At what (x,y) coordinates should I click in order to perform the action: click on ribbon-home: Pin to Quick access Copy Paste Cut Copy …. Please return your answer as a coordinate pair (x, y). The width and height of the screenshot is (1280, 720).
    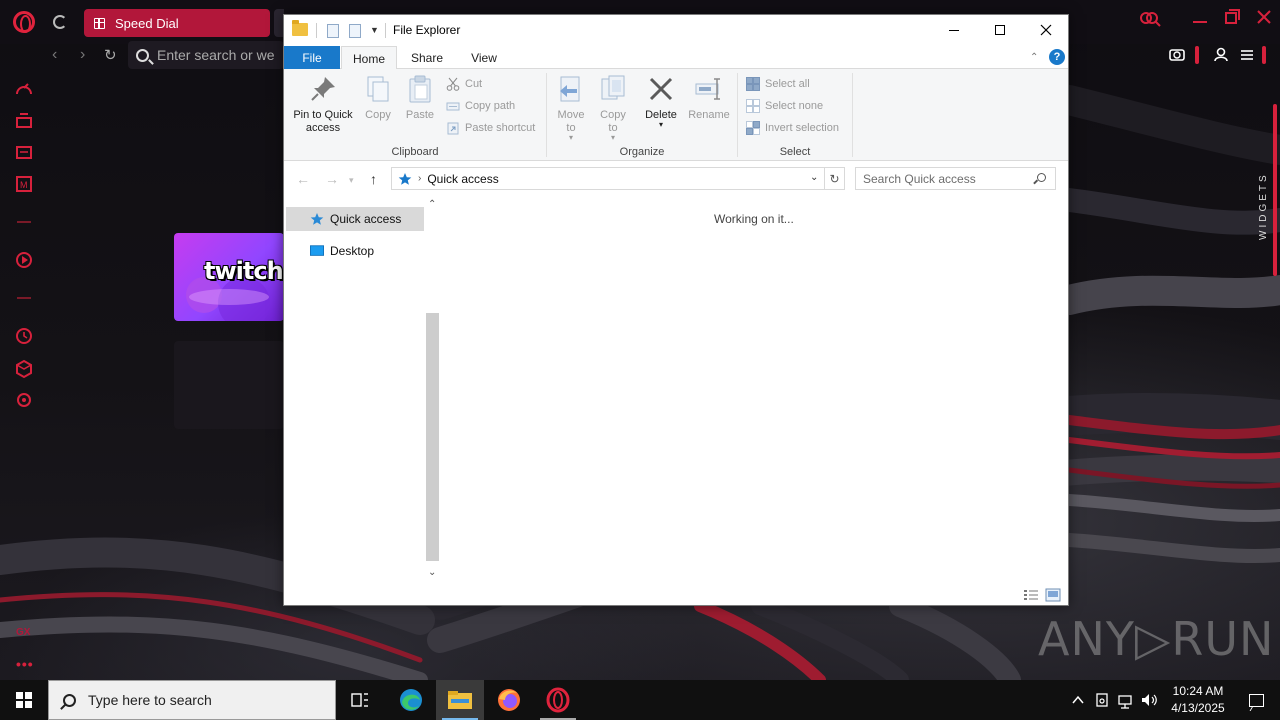
    Looking at the image, I should click on (676, 115).